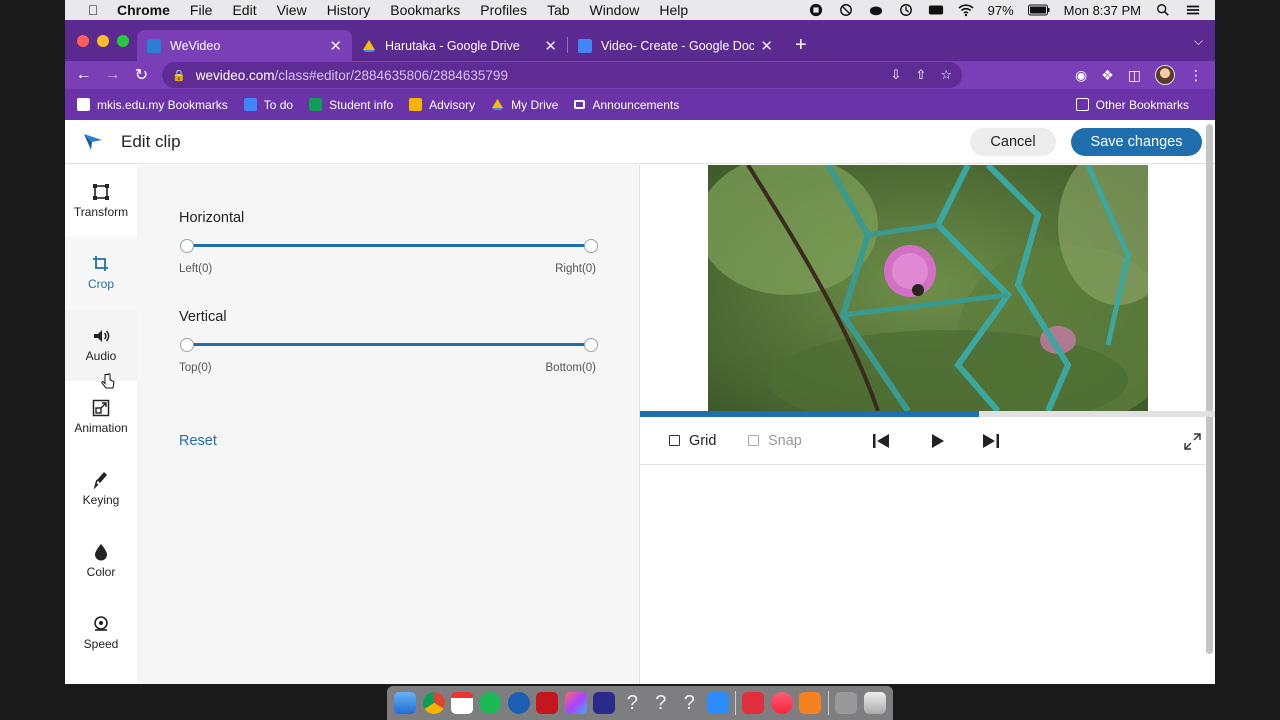 This screenshot has width=1280, height=720. What do you see at coordinates (425, 10) in the screenshot?
I see `menu-bookmarks: Bookmarks` at bounding box center [425, 10].